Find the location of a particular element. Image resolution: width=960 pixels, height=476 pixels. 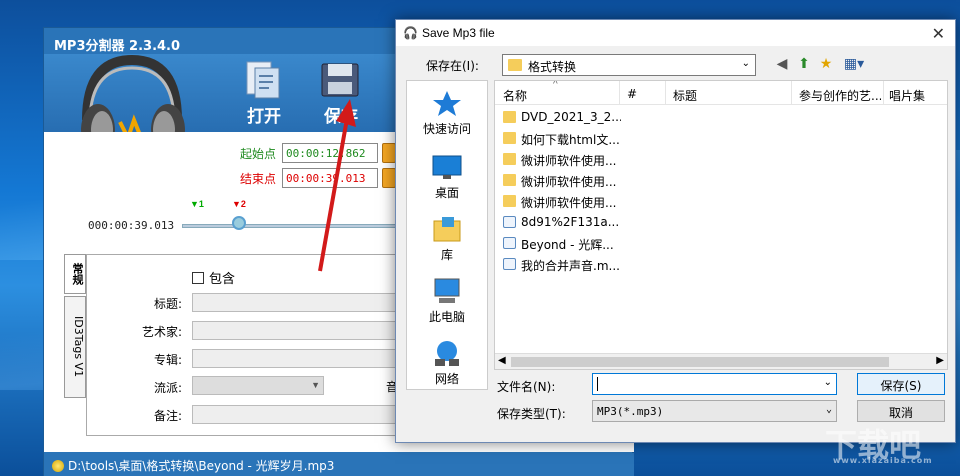

title-label: 标题: is located at coordinates (167, 304).